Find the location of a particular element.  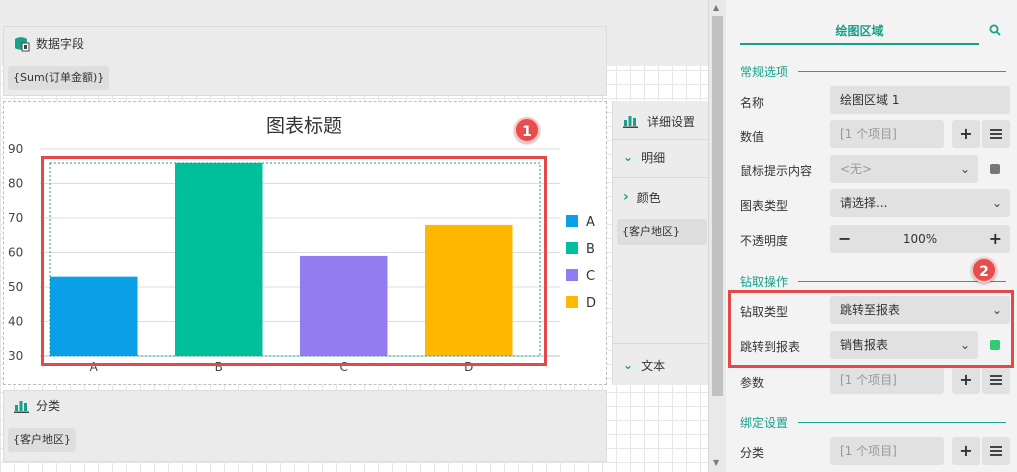

y-tick-label: 90 is located at coordinates (15, 149).